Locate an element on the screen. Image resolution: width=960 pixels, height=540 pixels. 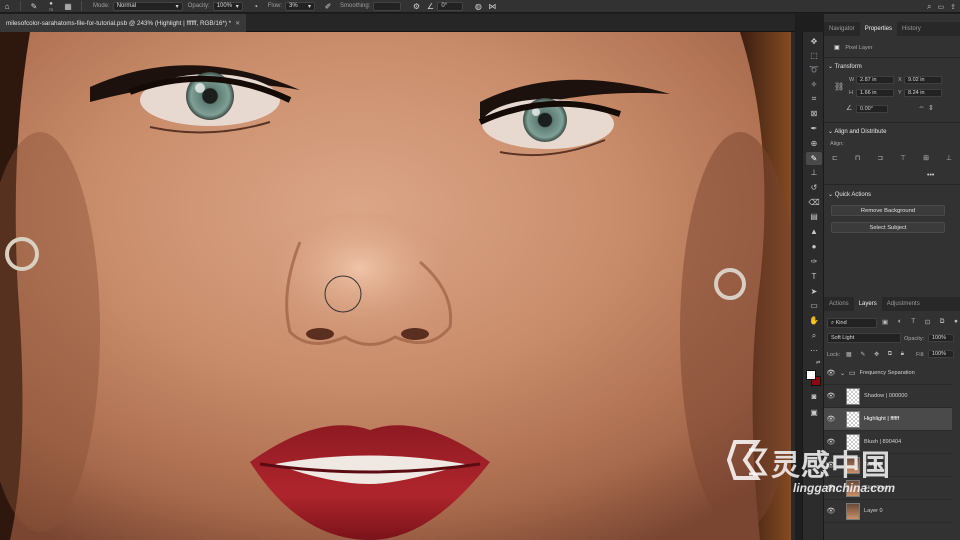
tab-actions: Actions is located at coordinates (839, 304).